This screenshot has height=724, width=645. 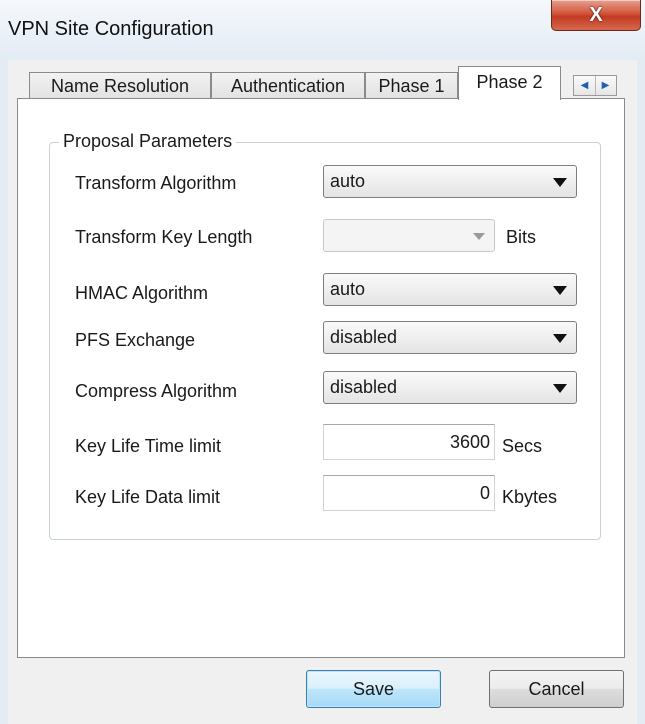 I want to click on window-title: VPN Site Configuration, so click(x=111, y=29).